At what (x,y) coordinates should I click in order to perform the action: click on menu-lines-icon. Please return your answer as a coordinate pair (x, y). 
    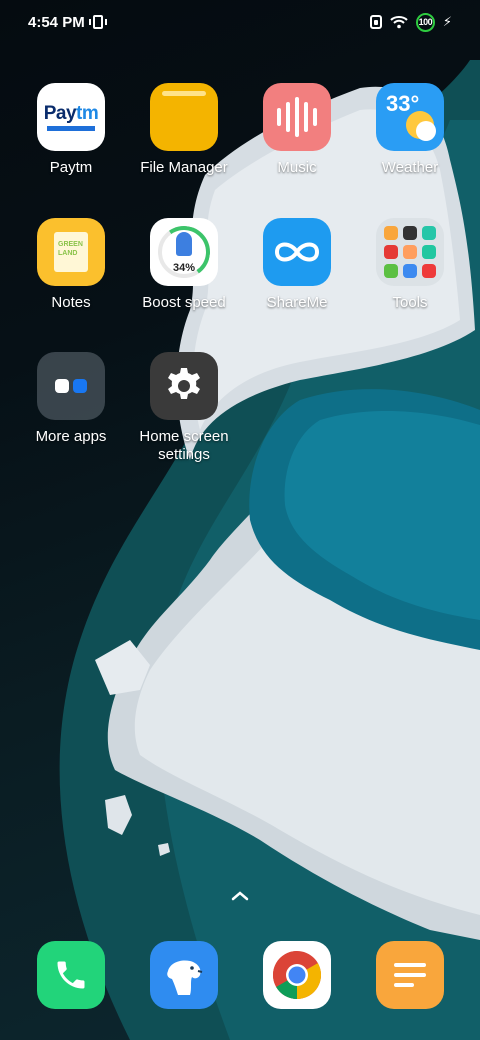
    Looking at the image, I should click on (410, 975).